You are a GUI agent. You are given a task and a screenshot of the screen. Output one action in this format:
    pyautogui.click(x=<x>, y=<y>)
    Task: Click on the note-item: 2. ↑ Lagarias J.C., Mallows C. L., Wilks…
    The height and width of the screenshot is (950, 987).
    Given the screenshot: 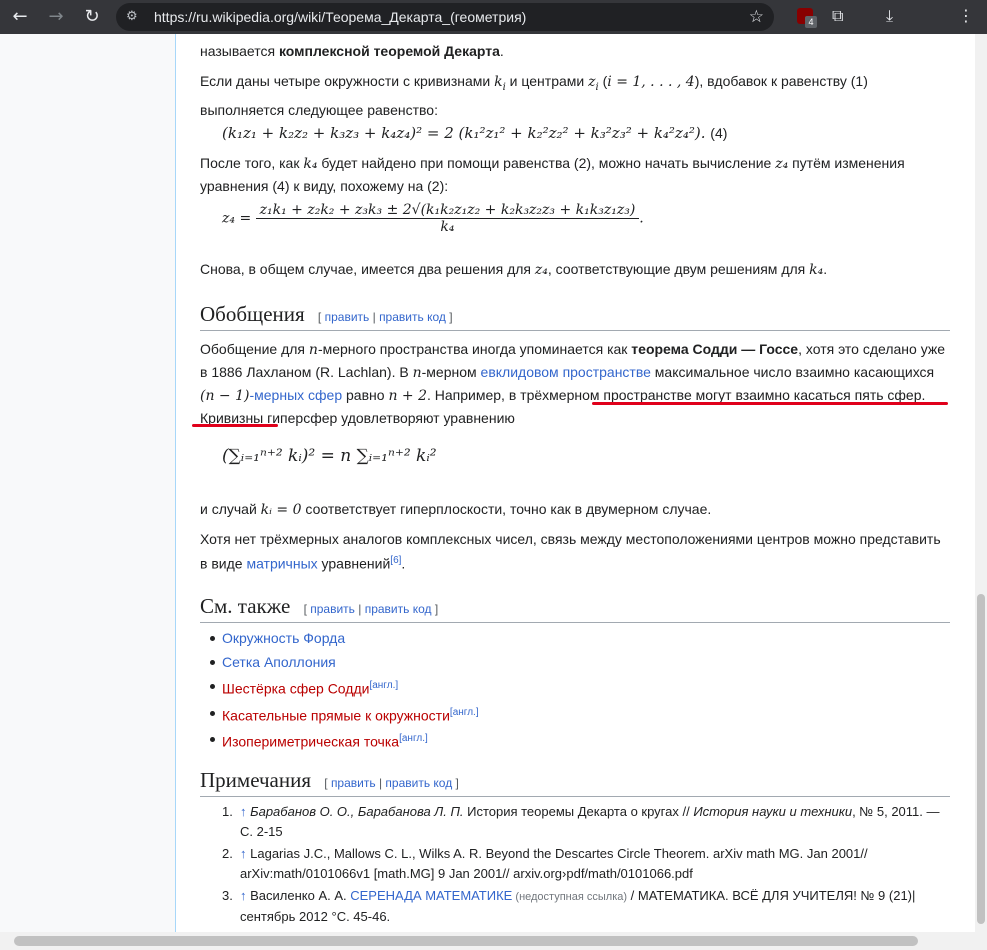 What is the action you would take?
    pyautogui.click(x=545, y=863)
    